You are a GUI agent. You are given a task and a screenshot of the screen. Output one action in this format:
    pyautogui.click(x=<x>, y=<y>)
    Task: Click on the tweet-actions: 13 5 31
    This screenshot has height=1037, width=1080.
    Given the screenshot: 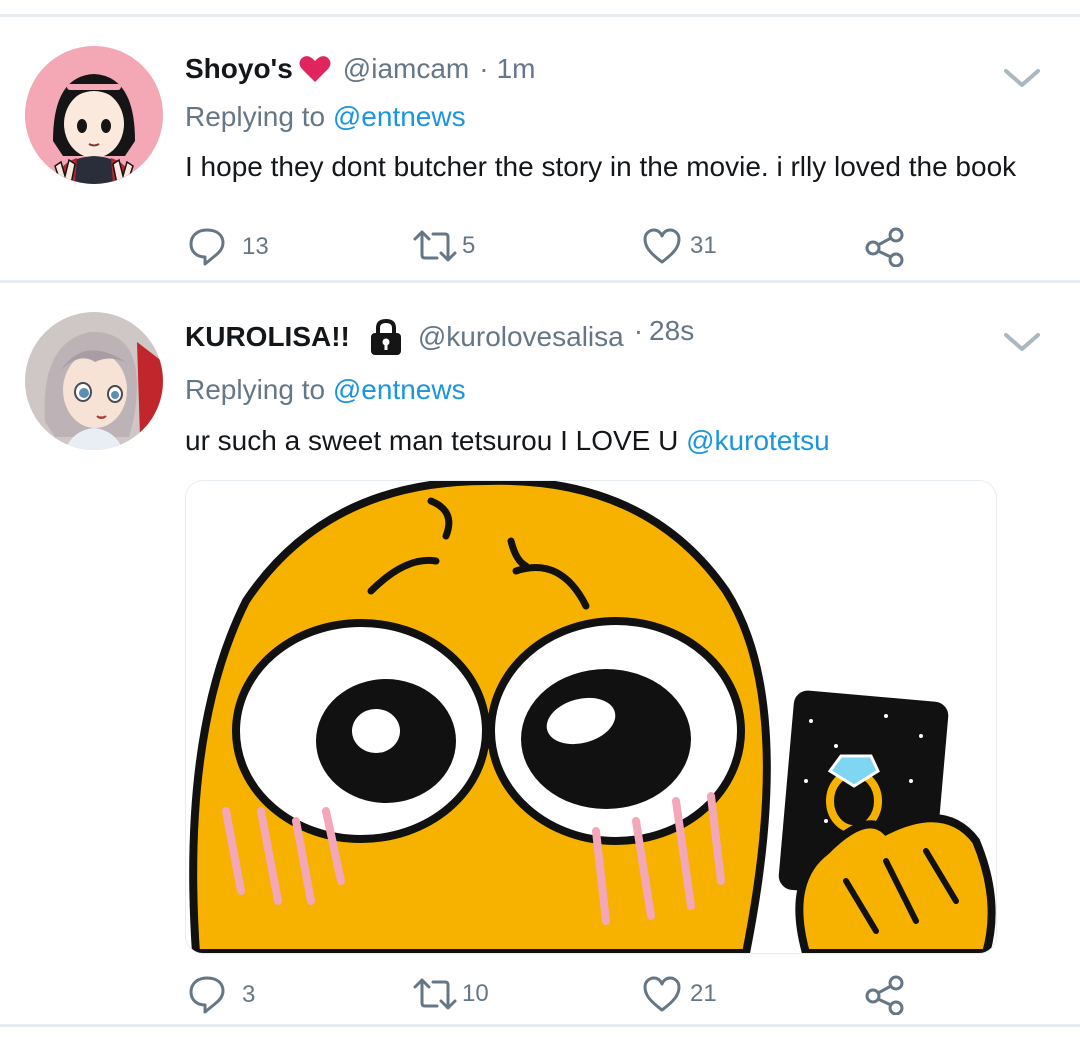 What is the action you would take?
    pyautogui.click(x=540, y=249)
    